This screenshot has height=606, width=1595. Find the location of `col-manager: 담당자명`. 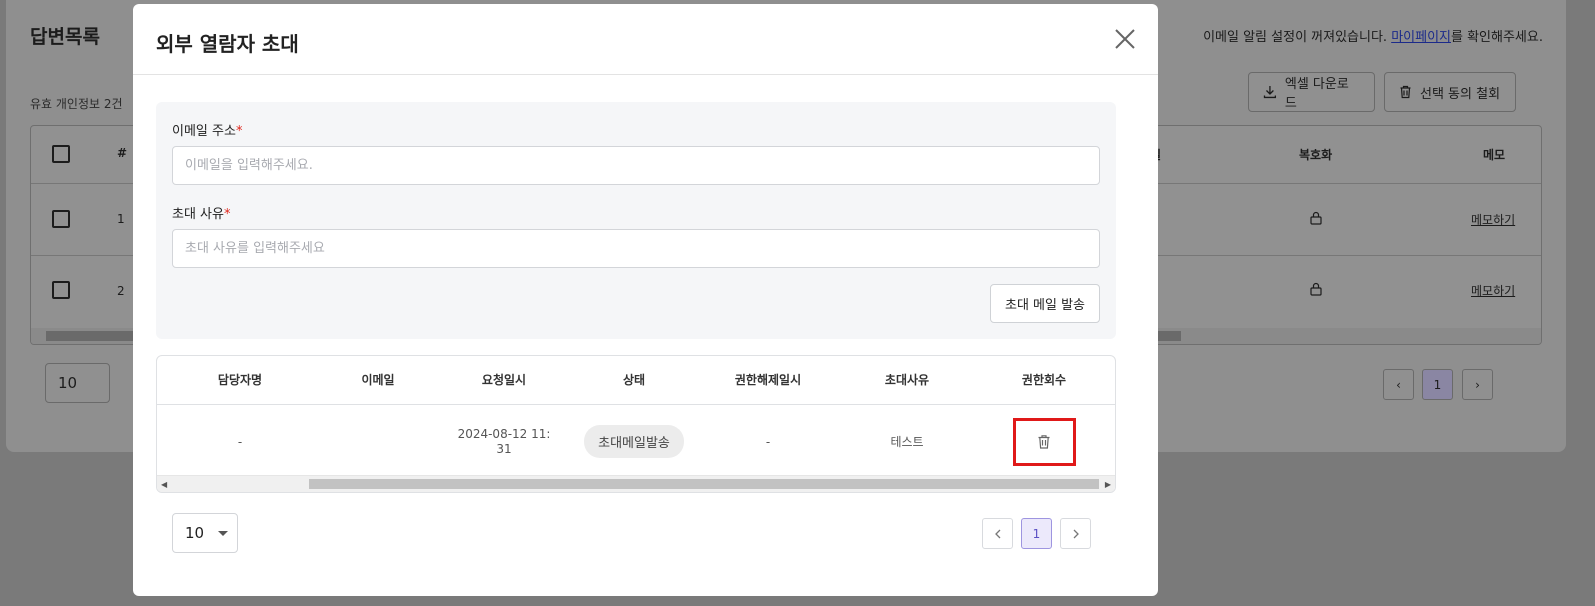

col-manager: 담당자명 is located at coordinates (240, 380).